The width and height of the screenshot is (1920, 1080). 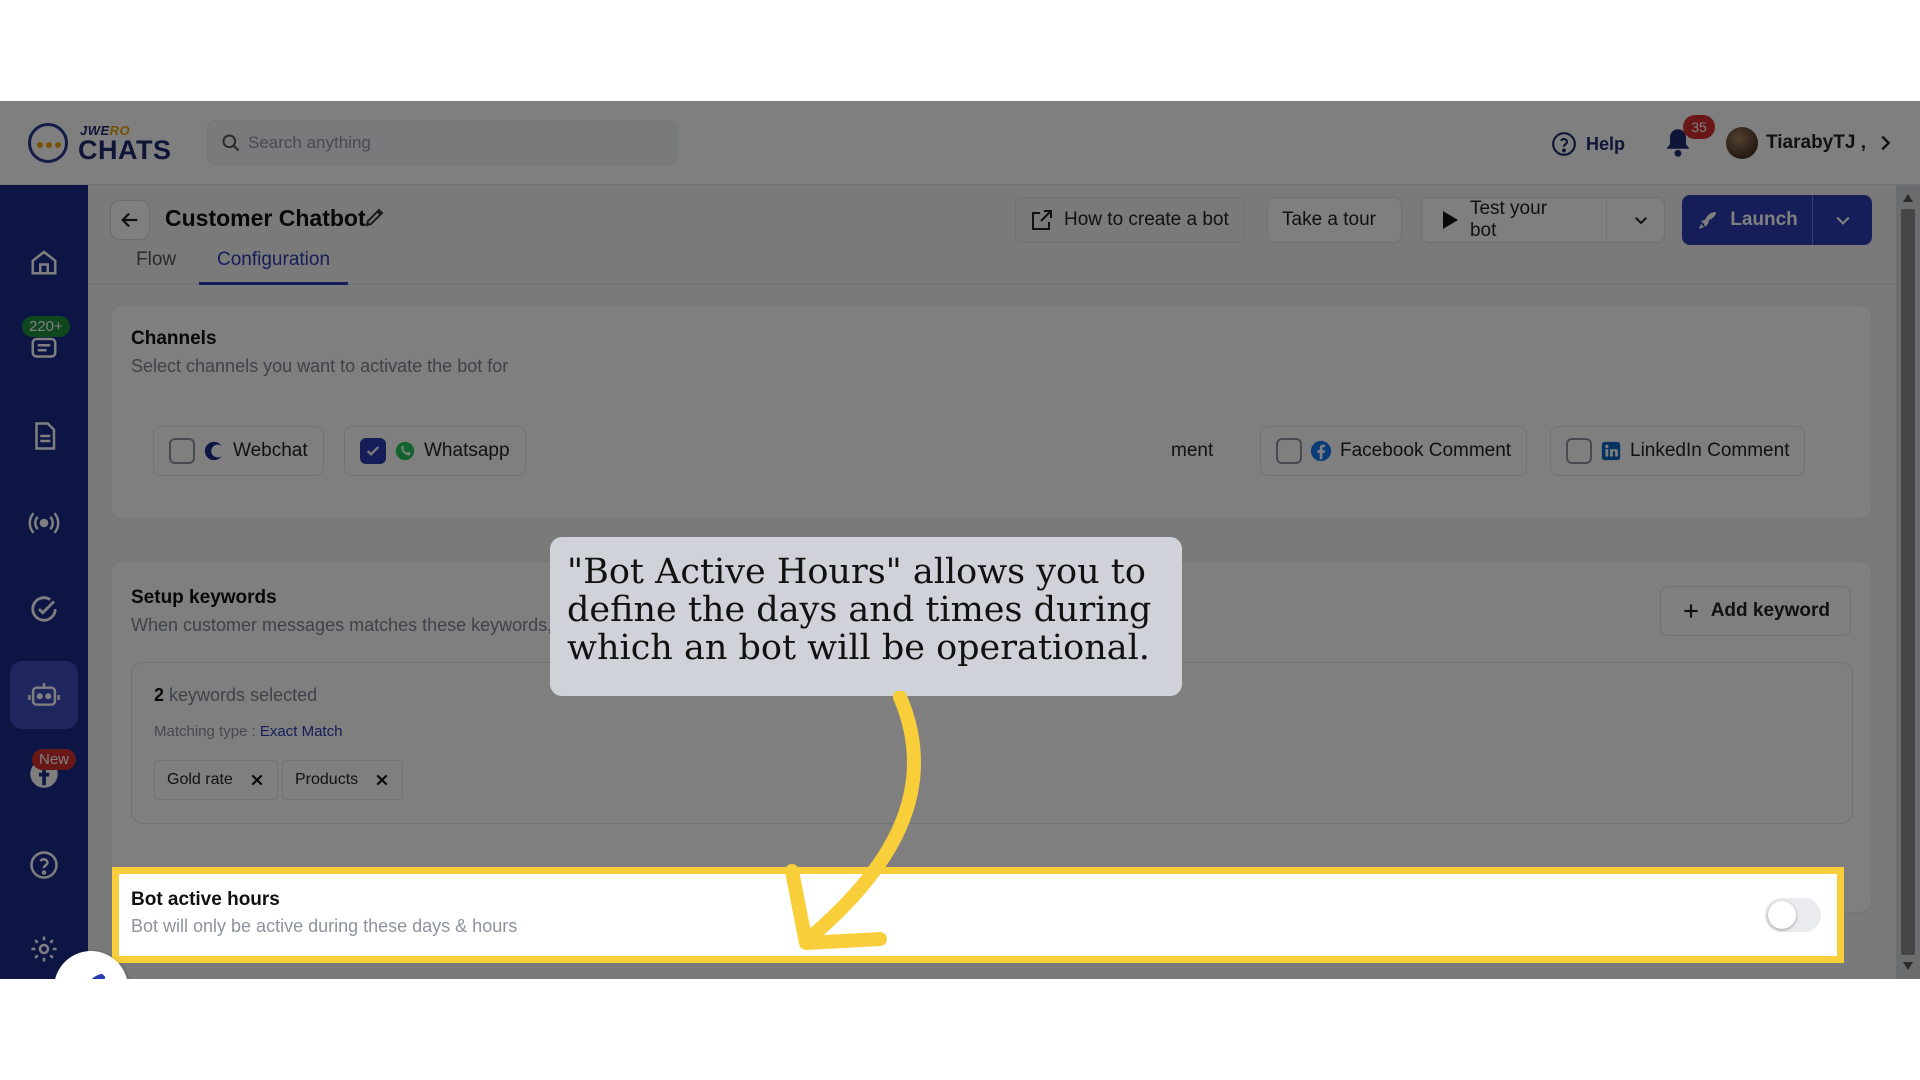 What do you see at coordinates (98, 976) in the screenshot?
I see `rocket-icon` at bounding box center [98, 976].